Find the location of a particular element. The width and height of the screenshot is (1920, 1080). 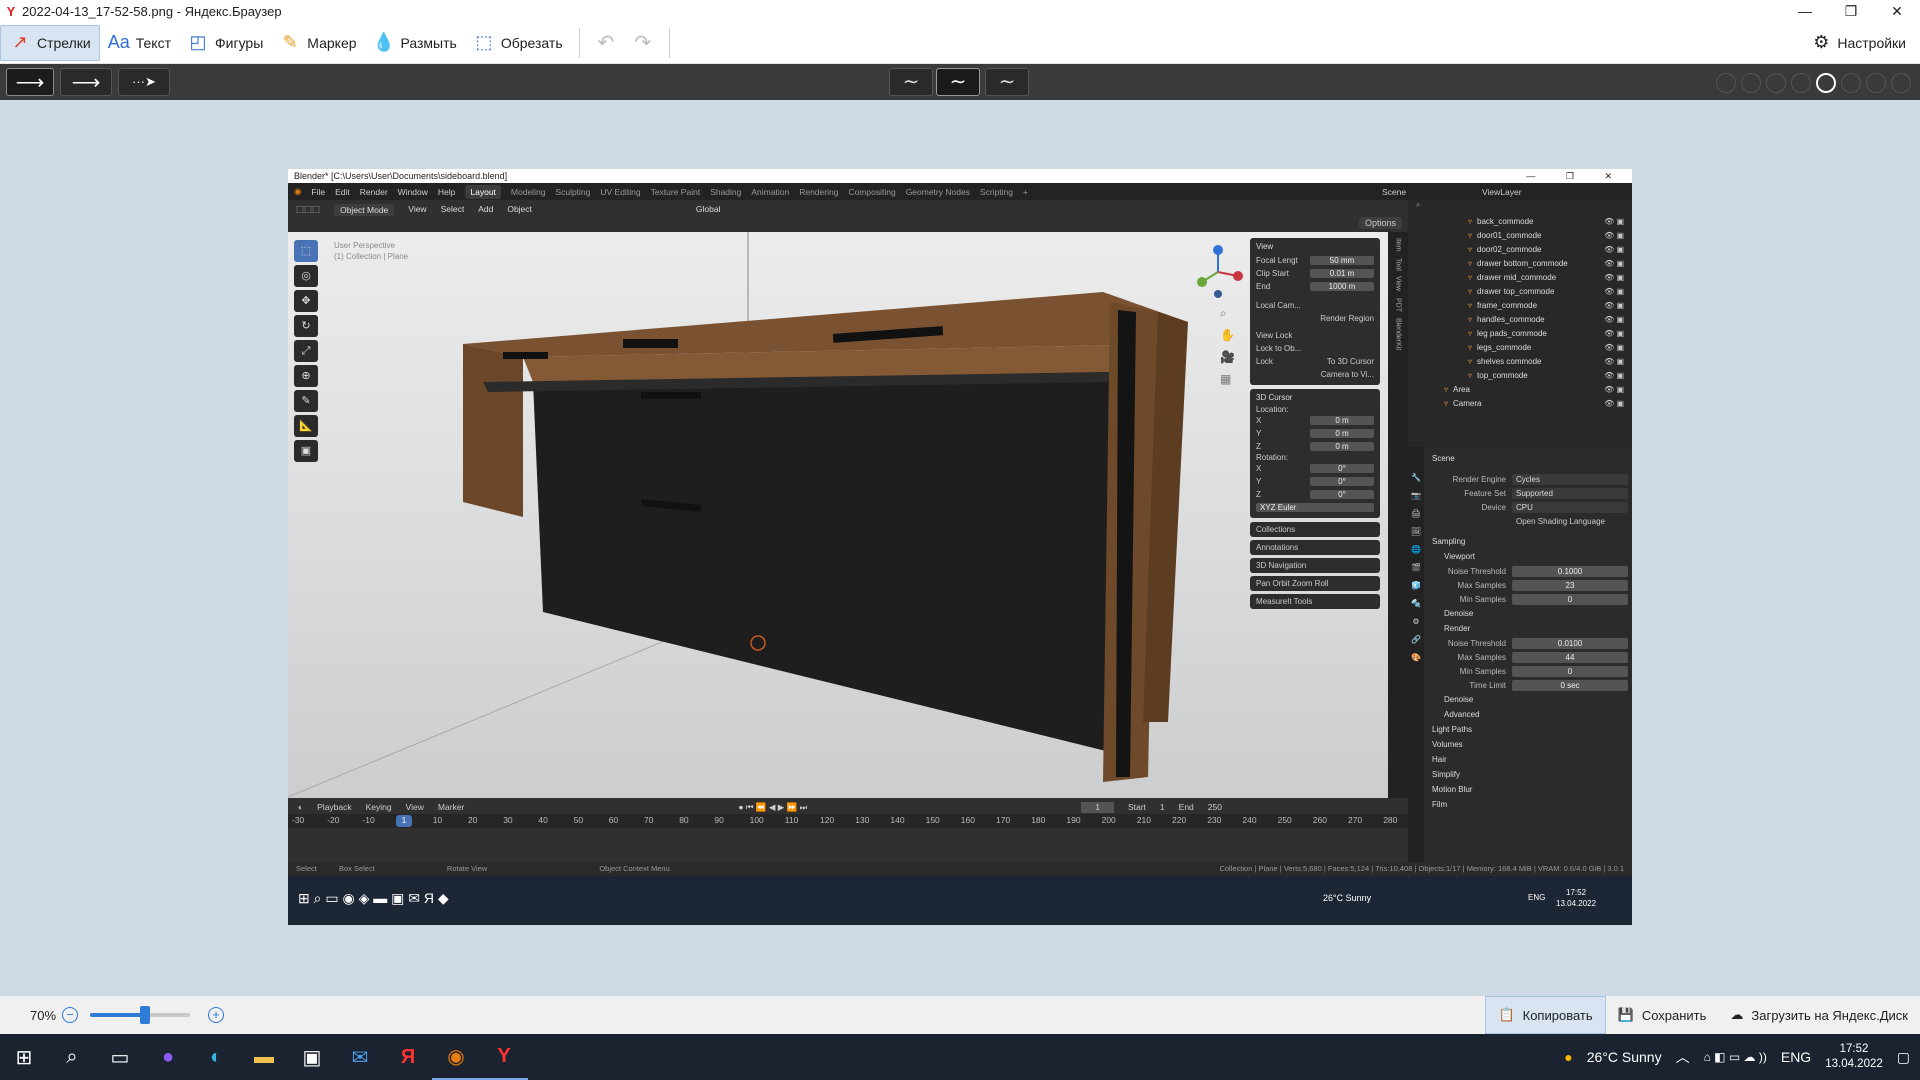

menu-help: Help is located at coordinates (446, 192).